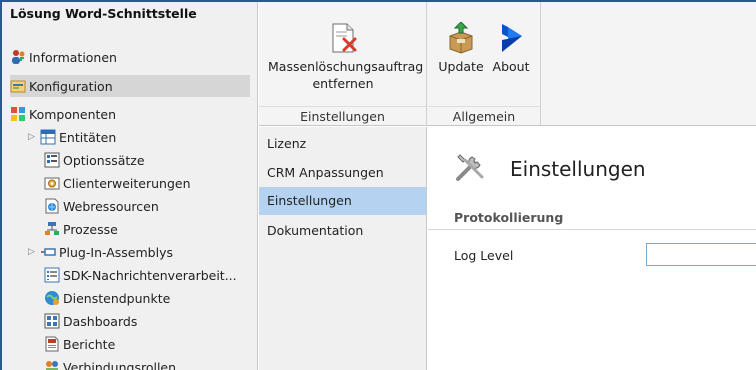 Image resolution: width=756 pixels, height=370 pixels. Describe the element at coordinates (509, 217) in the screenshot. I see `section-title: Protokollierung` at that location.